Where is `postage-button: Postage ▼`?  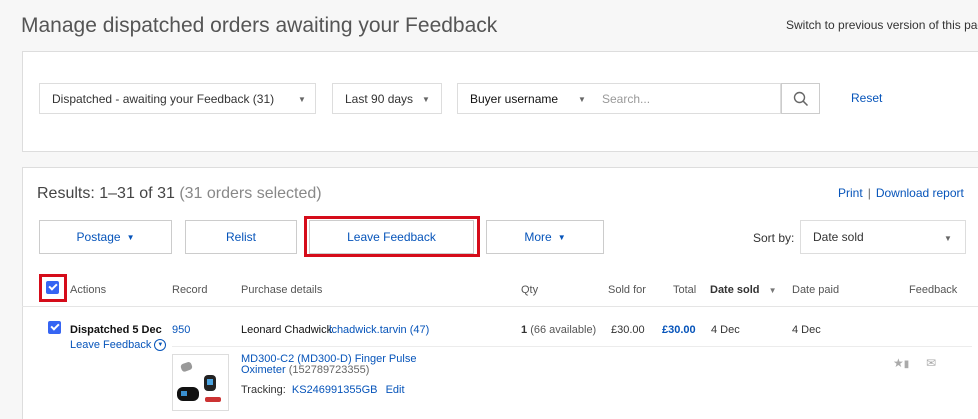
postage-button: Postage ▼ is located at coordinates (105, 237).